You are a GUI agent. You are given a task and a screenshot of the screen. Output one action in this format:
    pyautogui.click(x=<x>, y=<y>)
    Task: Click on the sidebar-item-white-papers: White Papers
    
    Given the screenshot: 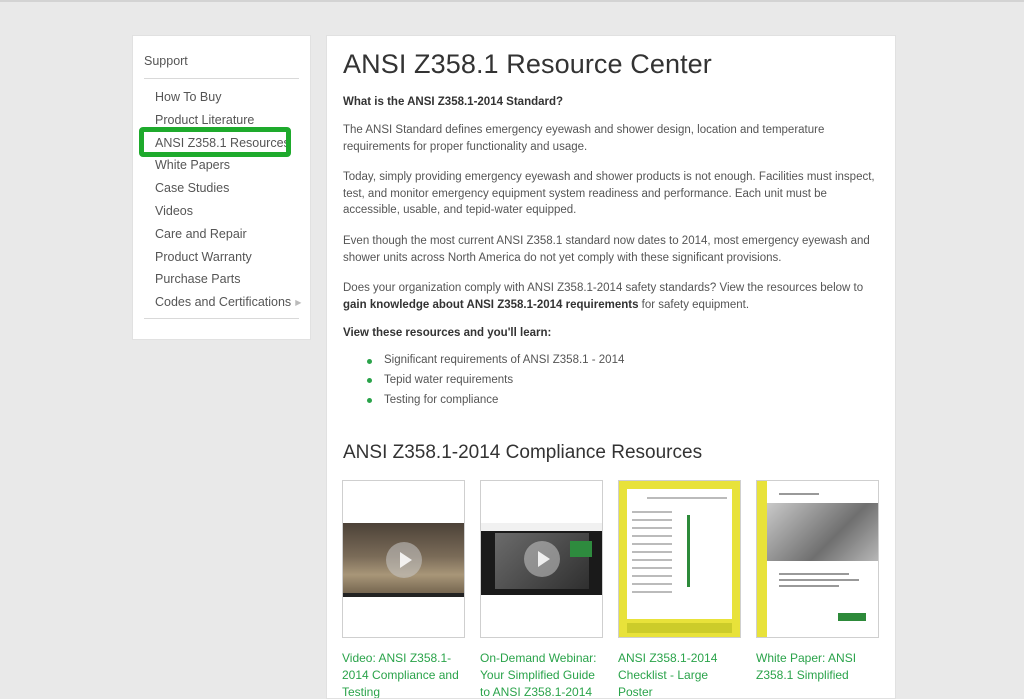 What is the action you would take?
    pyautogui.click(x=228, y=167)
    